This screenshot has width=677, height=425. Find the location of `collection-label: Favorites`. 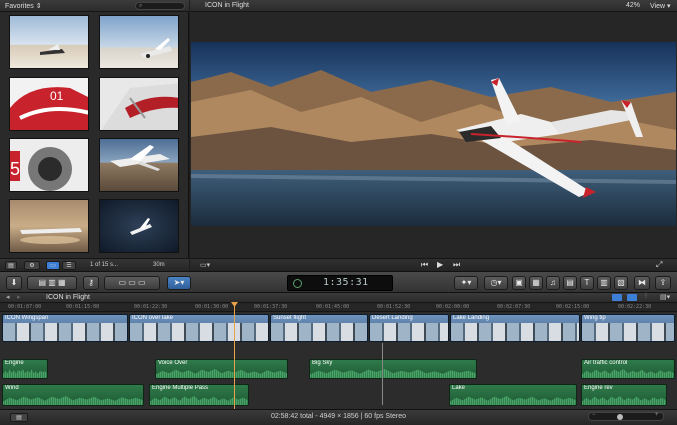

collection-label: Favorites is located at coordinates (19, 6).